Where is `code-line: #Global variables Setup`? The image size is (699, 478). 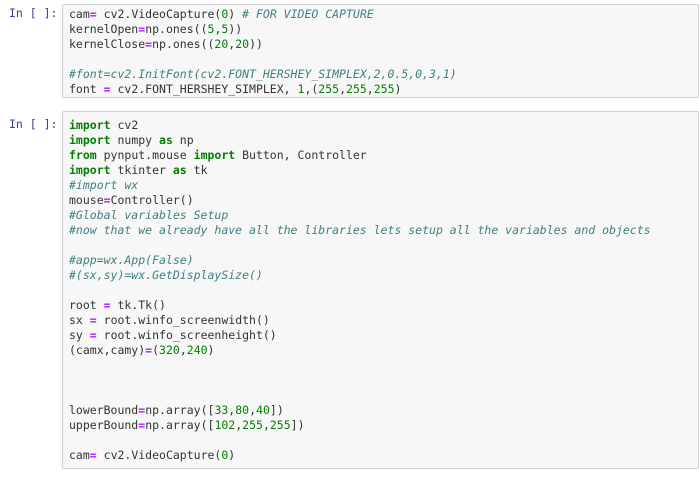 code-line: #Global variables Setup is located at coordinates (148, 215).